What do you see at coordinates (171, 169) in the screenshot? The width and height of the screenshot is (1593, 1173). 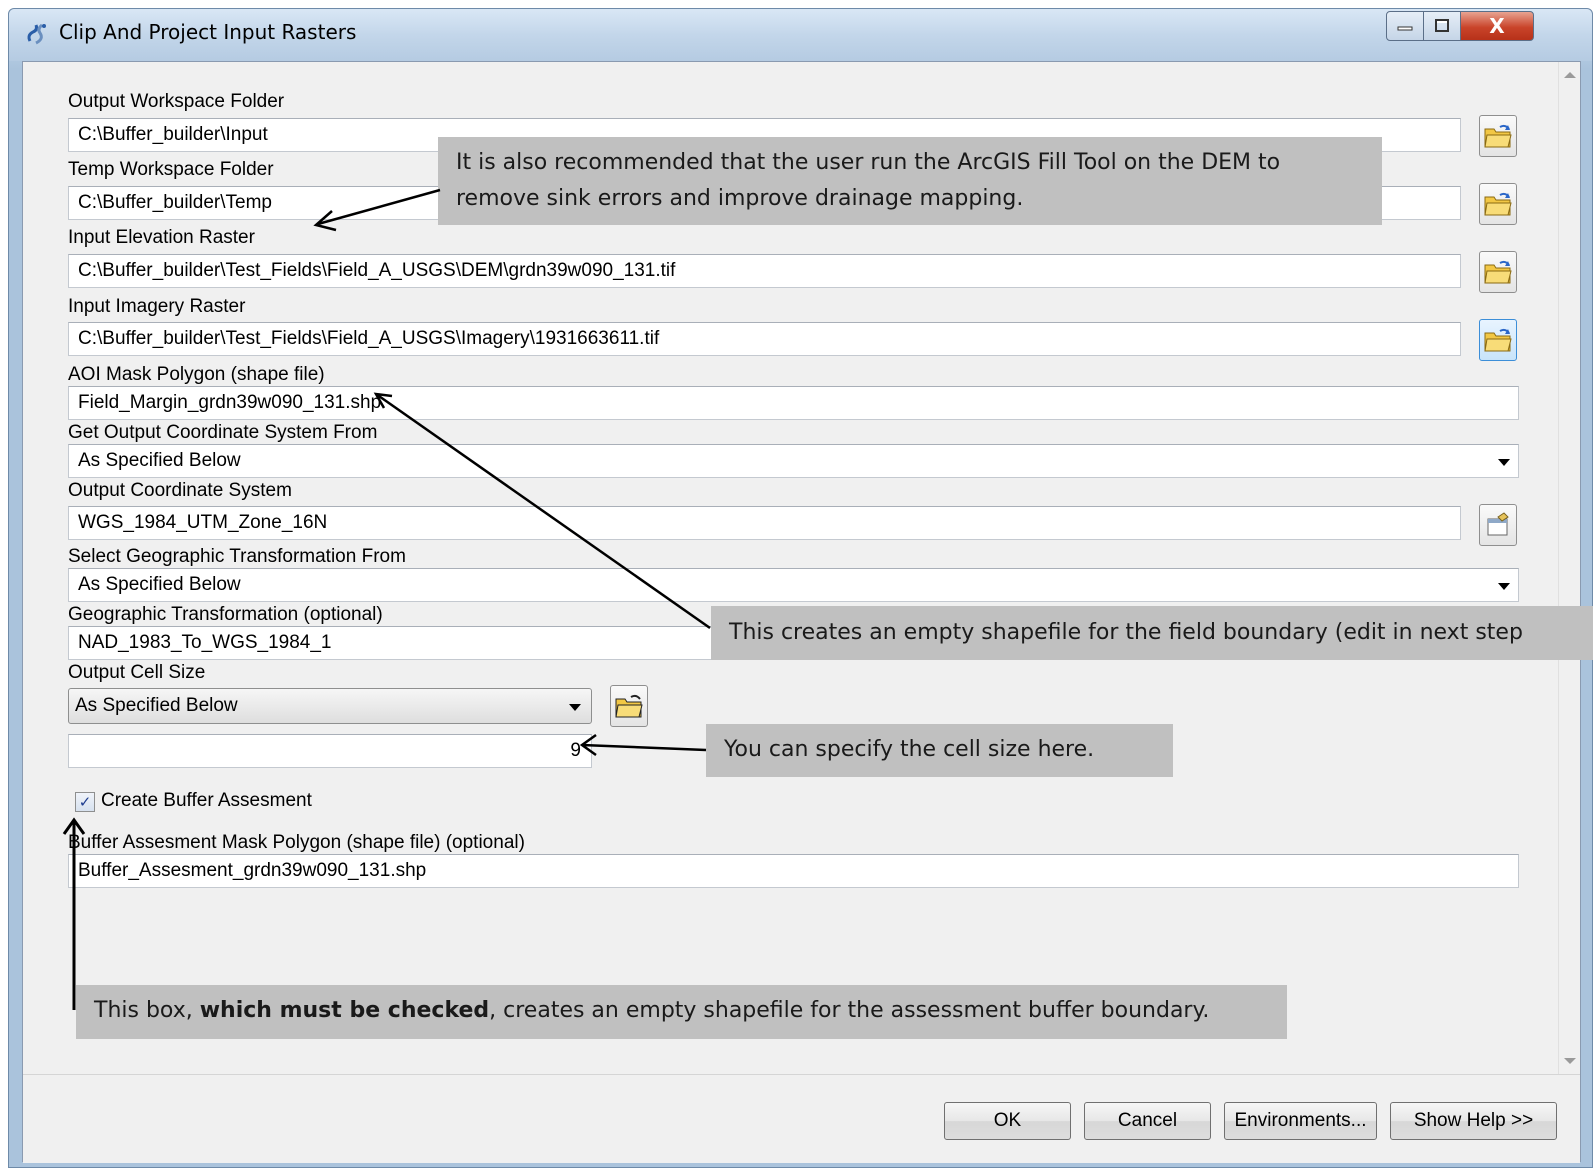 I see `temp-workspace-label: Temp Workspace Folder` at bounding box center [171, 169].